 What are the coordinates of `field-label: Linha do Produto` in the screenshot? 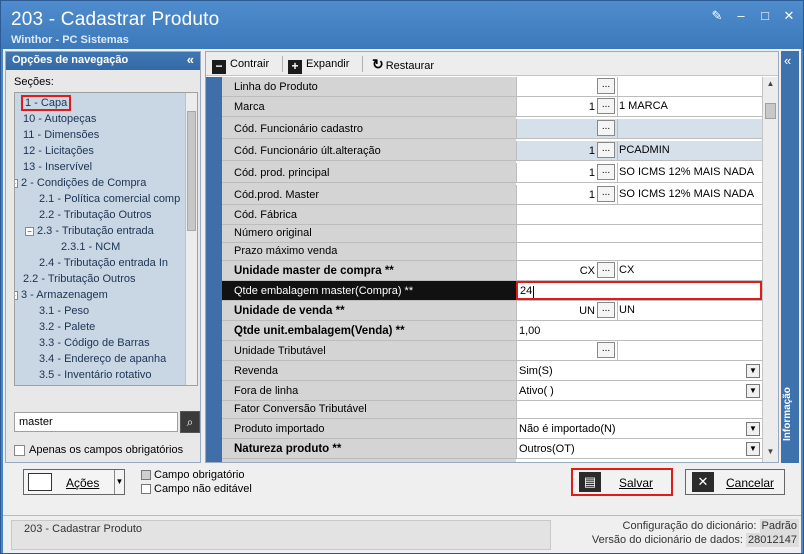 It's located at (276, 87).